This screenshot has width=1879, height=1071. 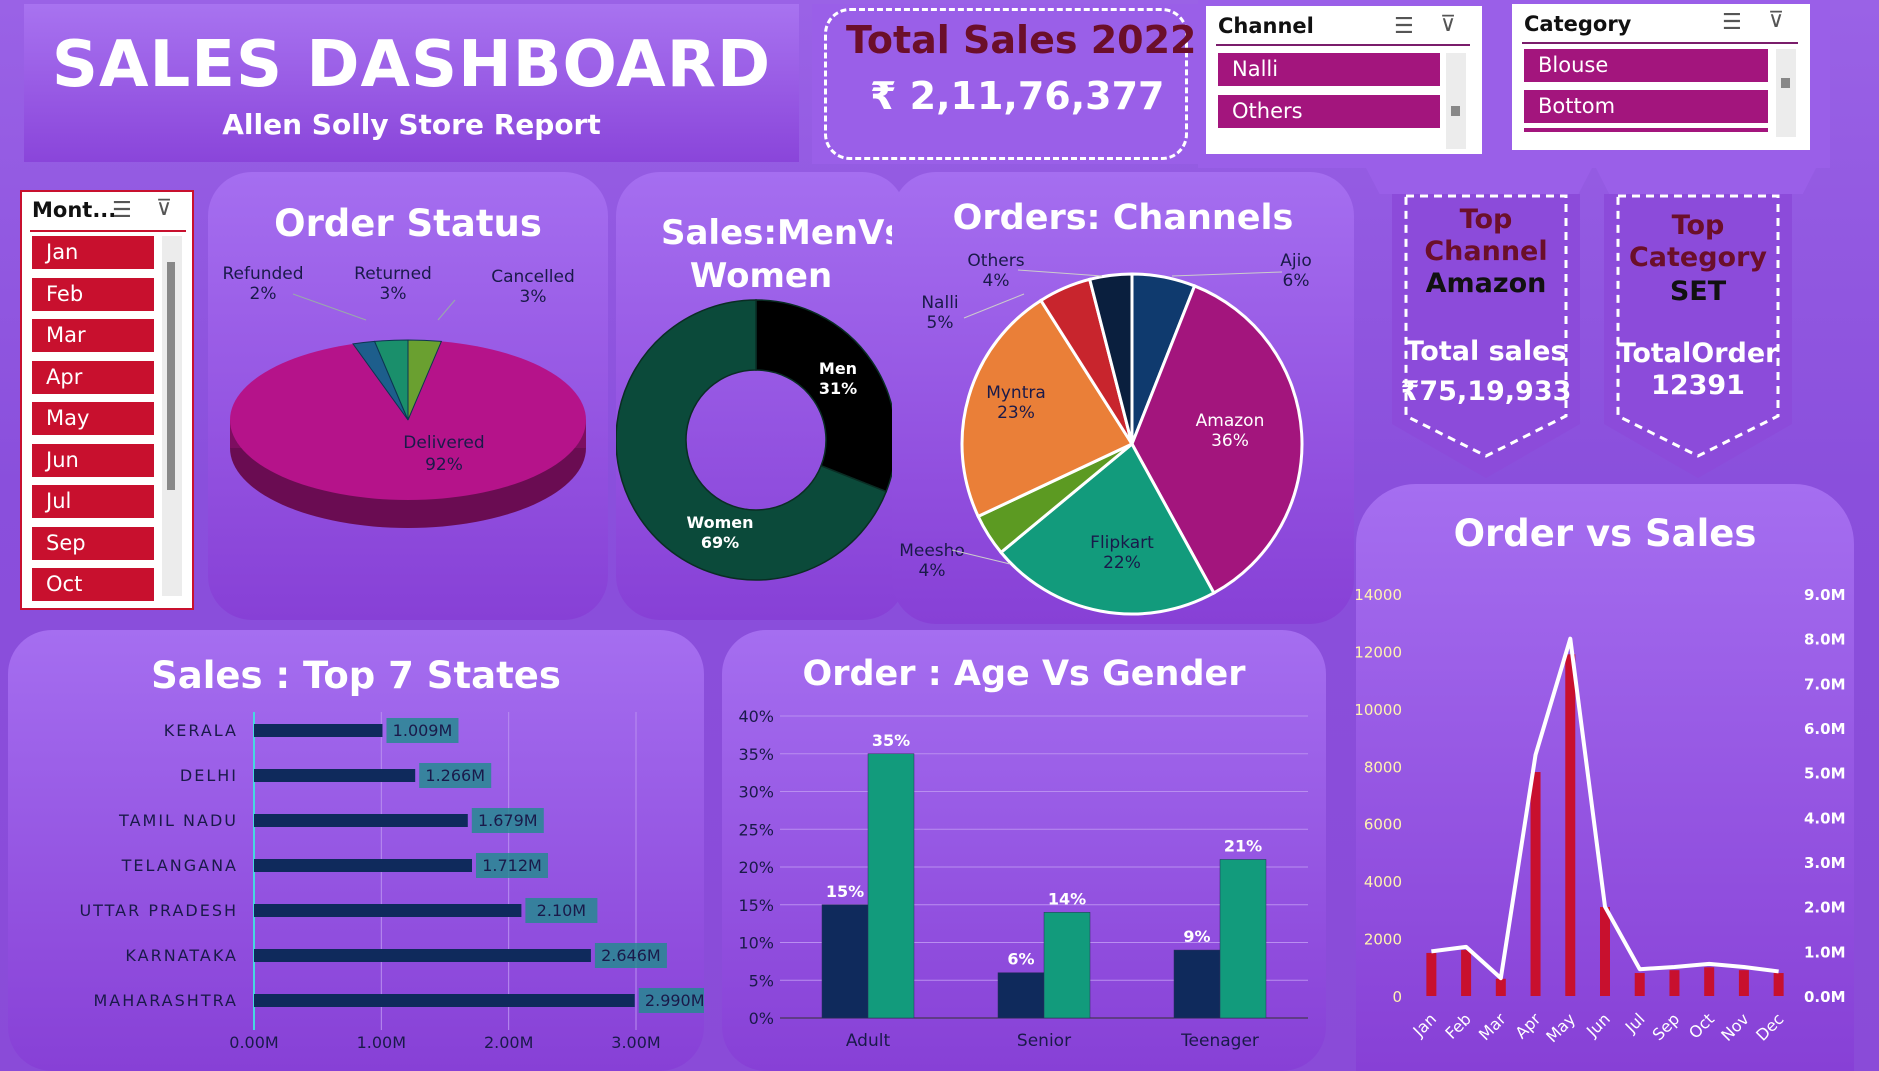 I want to click on y-left-tick-label: 14000, so click(x=1379, y=595).